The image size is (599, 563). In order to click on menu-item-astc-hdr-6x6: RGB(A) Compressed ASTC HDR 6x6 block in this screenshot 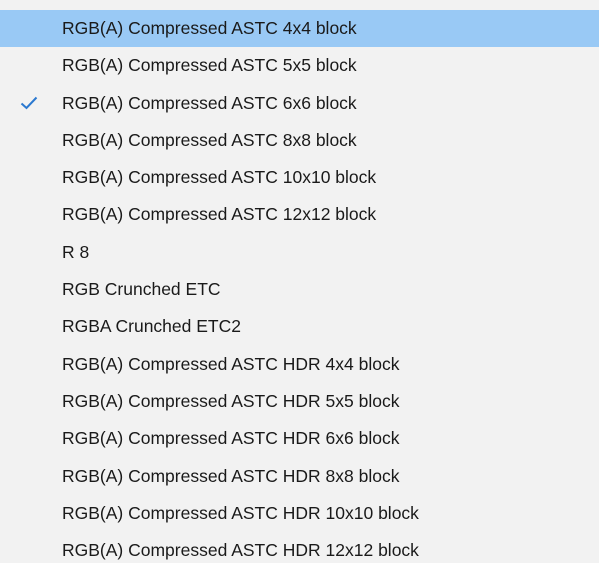, I will do `click(299, 438)`.